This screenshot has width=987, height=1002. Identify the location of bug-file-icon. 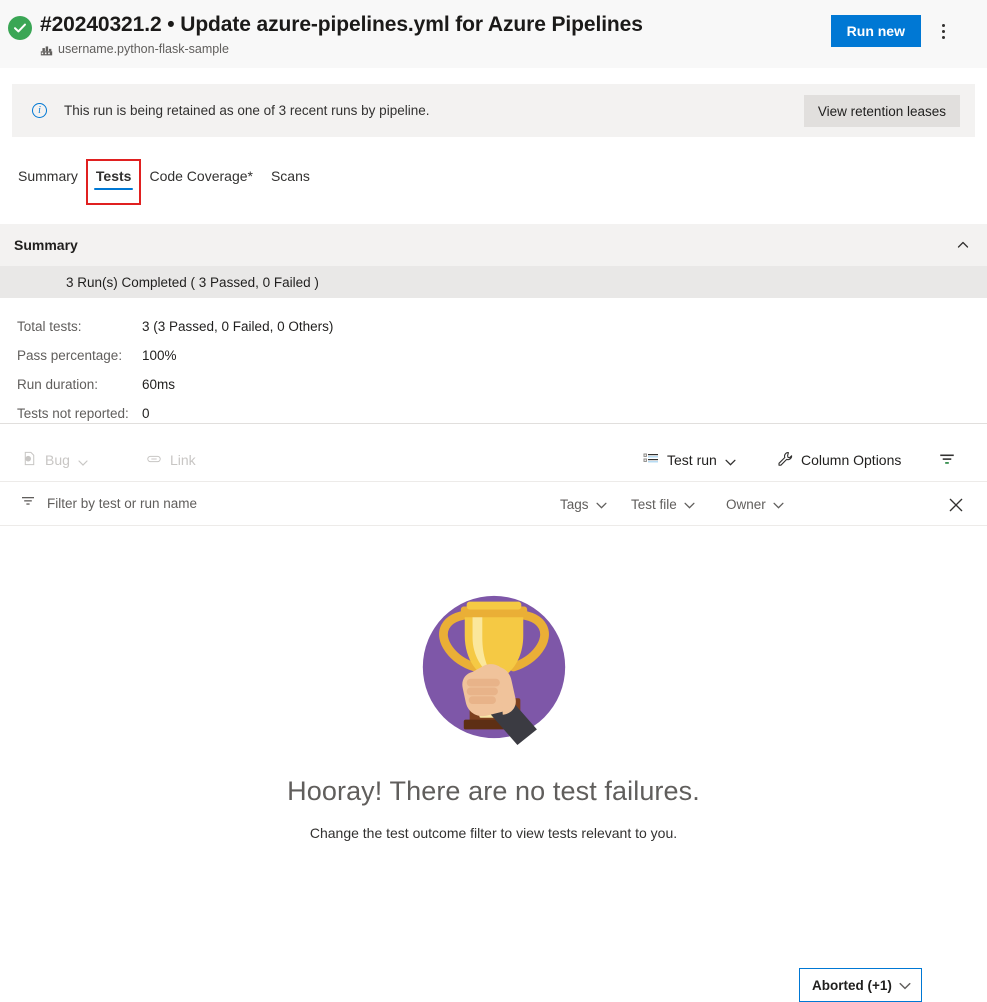
(29, 460).